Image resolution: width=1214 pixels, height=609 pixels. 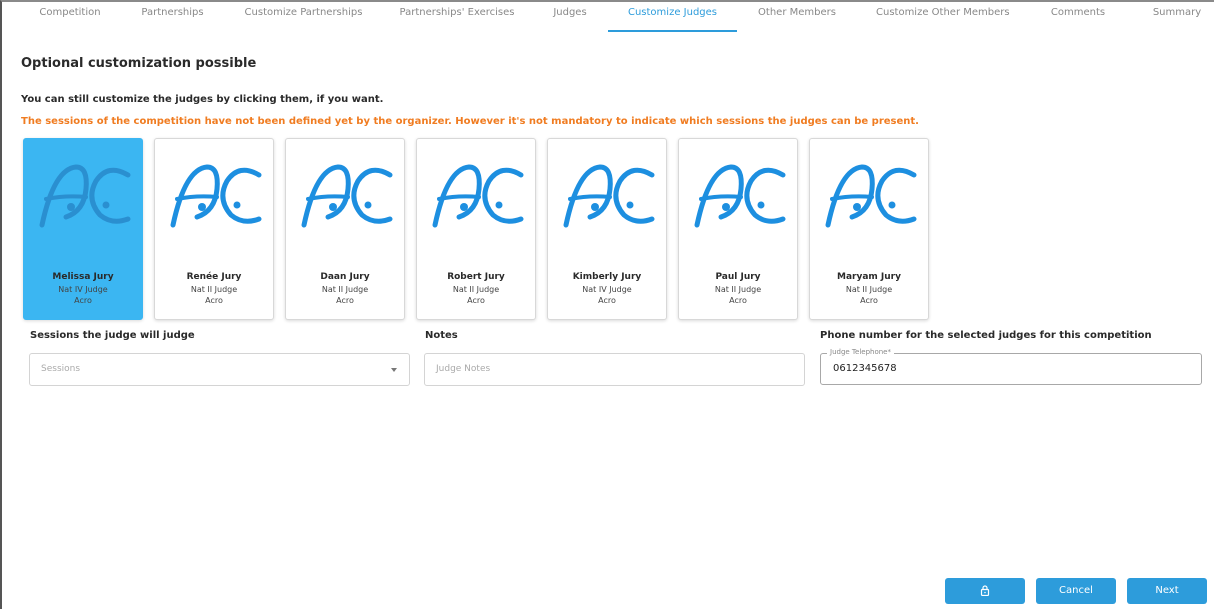 What do you see at coordinates (797, 20) in the screenshot?
I see `tab-other-members: Other Members` at bounding box center [797, 20].